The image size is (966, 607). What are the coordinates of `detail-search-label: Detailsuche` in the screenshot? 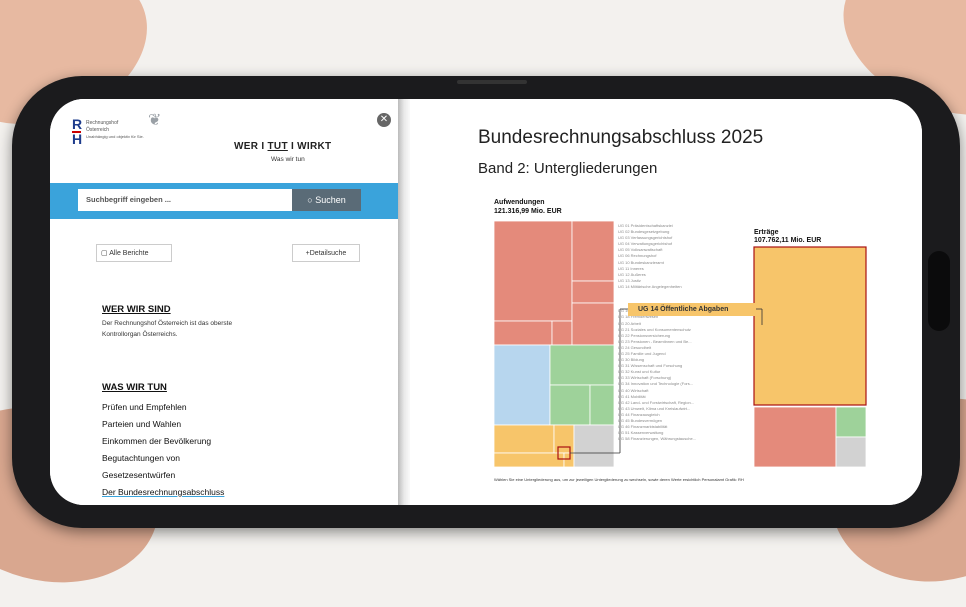 It's located at (328, 253).